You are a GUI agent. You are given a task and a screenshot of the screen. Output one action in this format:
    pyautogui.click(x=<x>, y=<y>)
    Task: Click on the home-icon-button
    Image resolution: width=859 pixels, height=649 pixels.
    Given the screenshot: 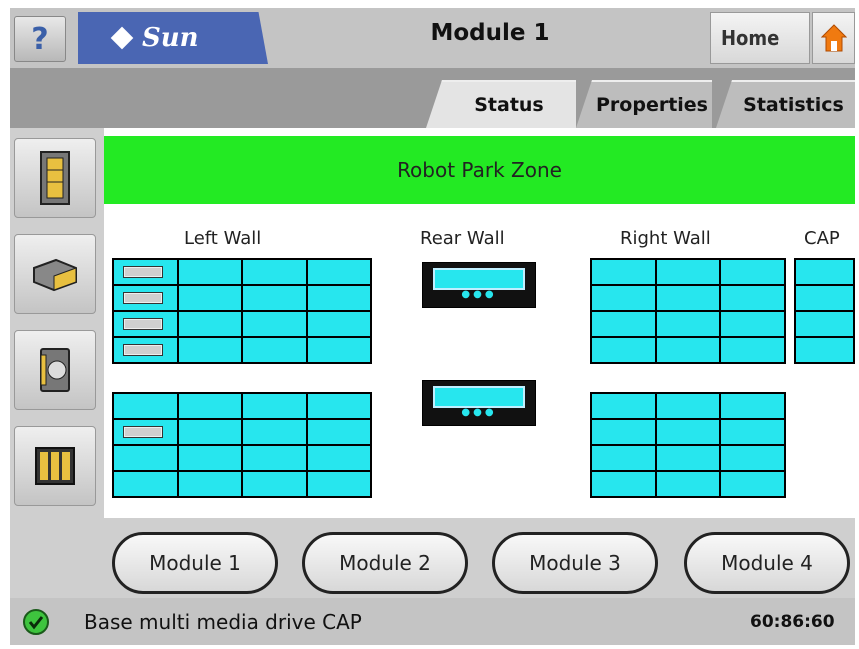 What is the action you would take?
    pyautogui.click(x=833, y=38)
    